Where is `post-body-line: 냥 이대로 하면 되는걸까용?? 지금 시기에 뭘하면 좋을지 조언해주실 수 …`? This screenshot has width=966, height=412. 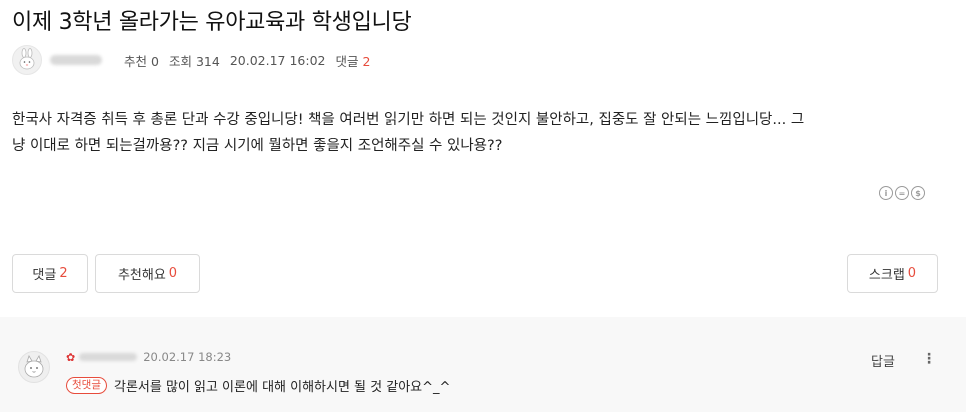
post-body-line: 냥 이대로 하면 되는걸까용?? 지금 시기에 뭘하면 좋을지 조언해주실 수 … is located at coordinates (257, 146).